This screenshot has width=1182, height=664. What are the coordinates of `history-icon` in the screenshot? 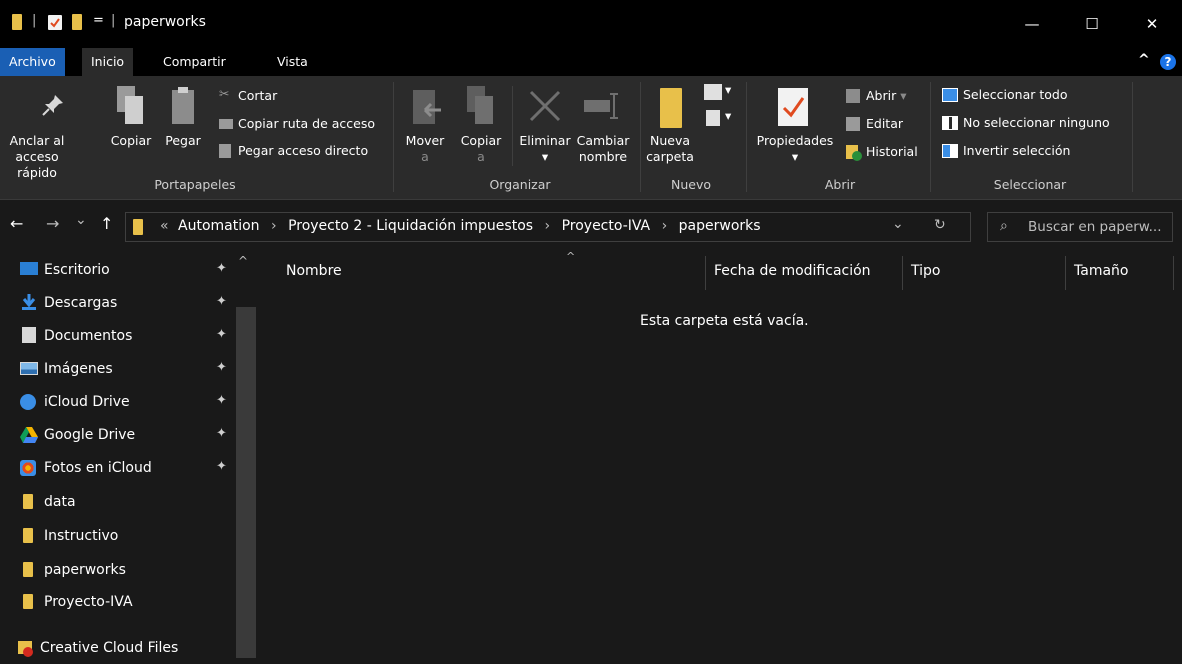 It's located at (854, 153).